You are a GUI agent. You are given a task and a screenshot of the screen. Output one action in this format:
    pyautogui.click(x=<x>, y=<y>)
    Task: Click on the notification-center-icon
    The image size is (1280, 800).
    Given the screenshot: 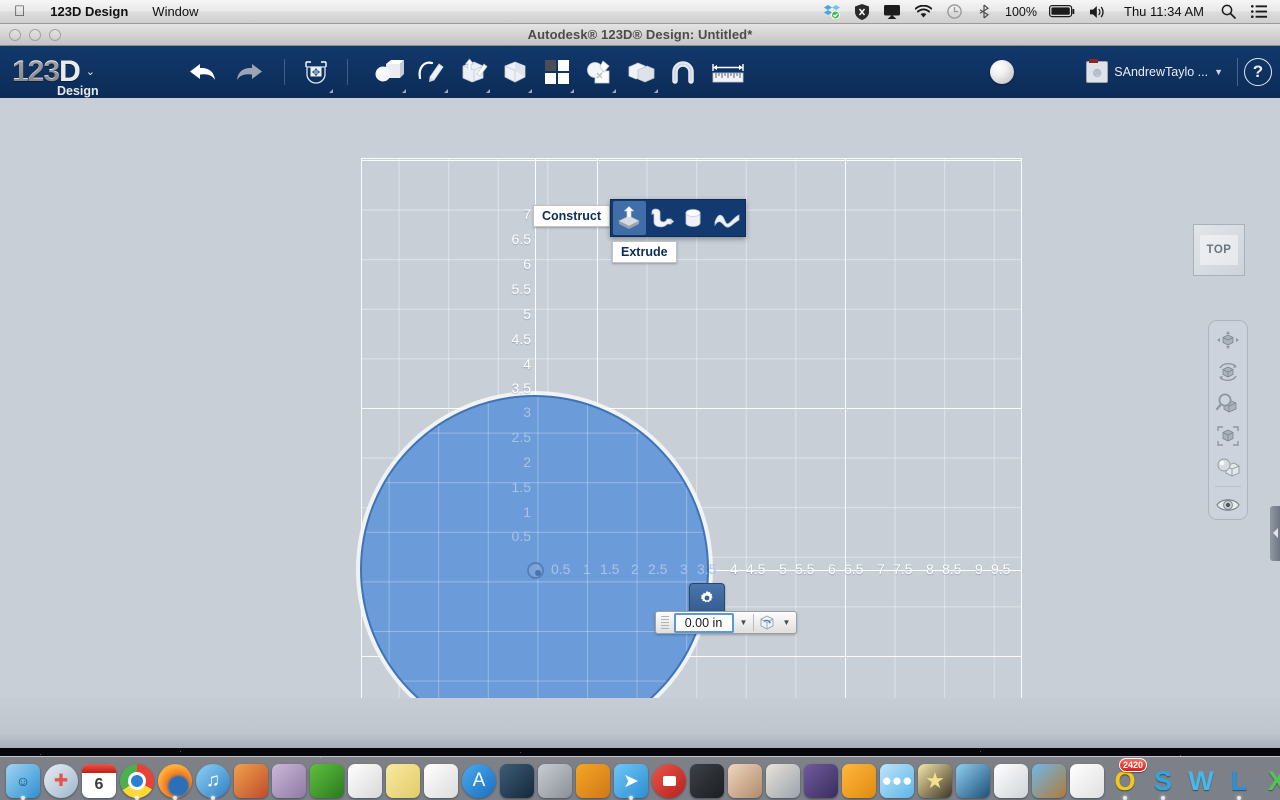 What is the action you would take?
    pyautogui.click(x=1259, y=11)
    